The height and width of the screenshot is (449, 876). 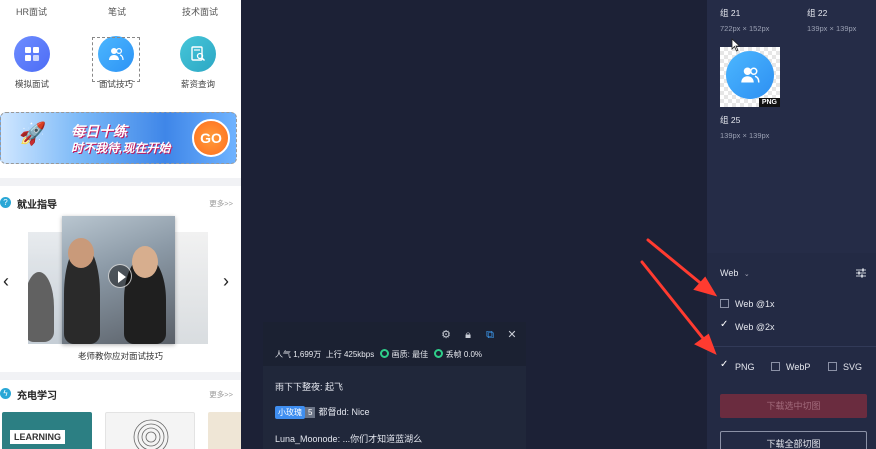 I want to click on upload-value: 425kbps, so click(x=359, y=354).